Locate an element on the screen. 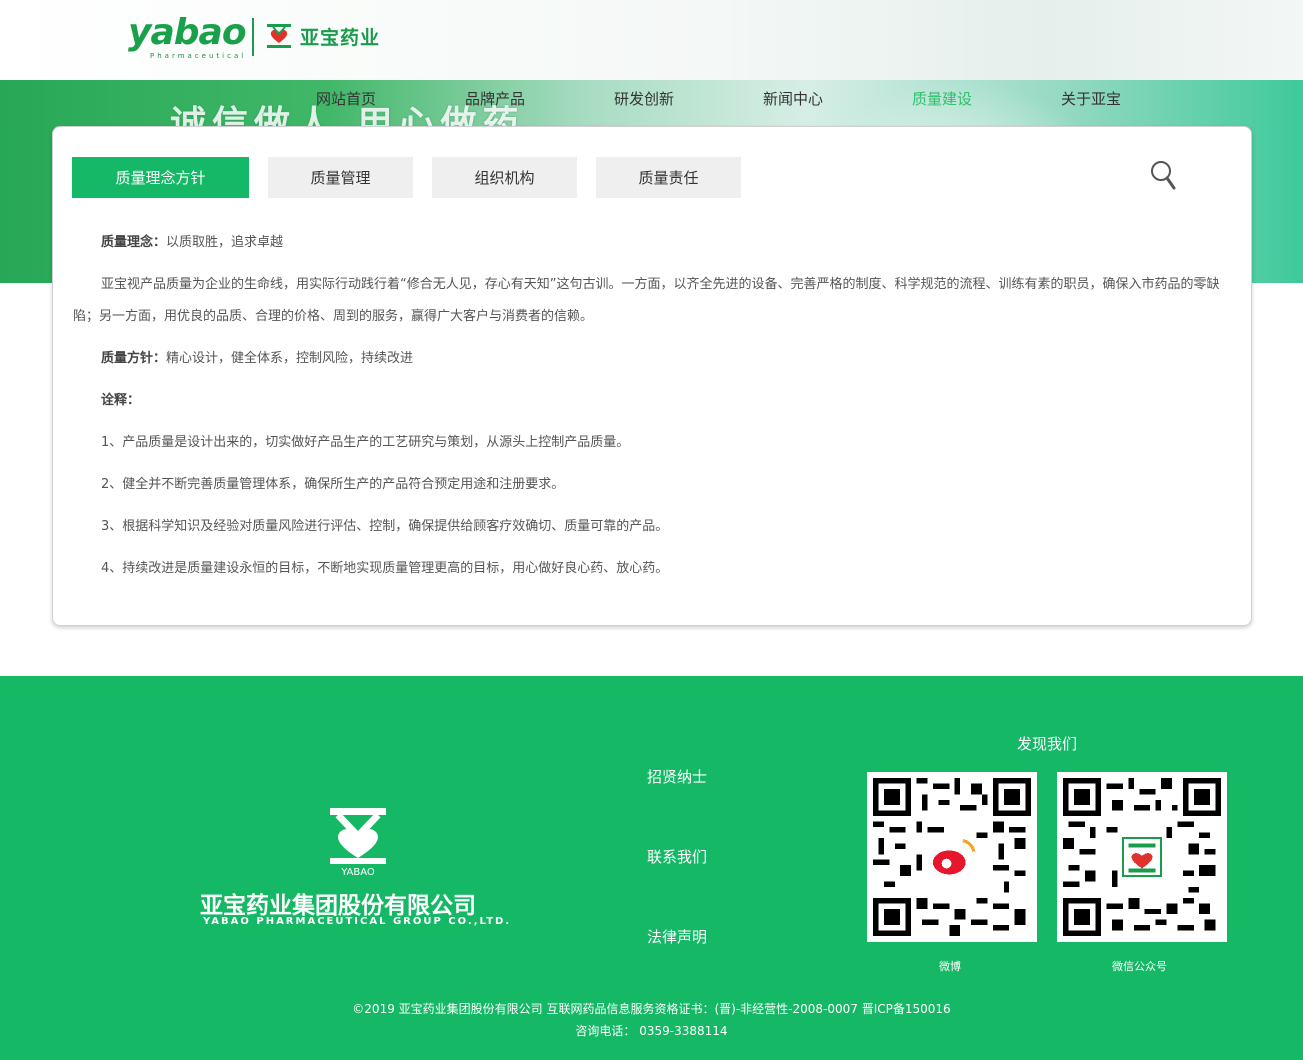 The height and width of the screenshot is (1060, 1303). search-icon is located at coordinates (1163, 175).